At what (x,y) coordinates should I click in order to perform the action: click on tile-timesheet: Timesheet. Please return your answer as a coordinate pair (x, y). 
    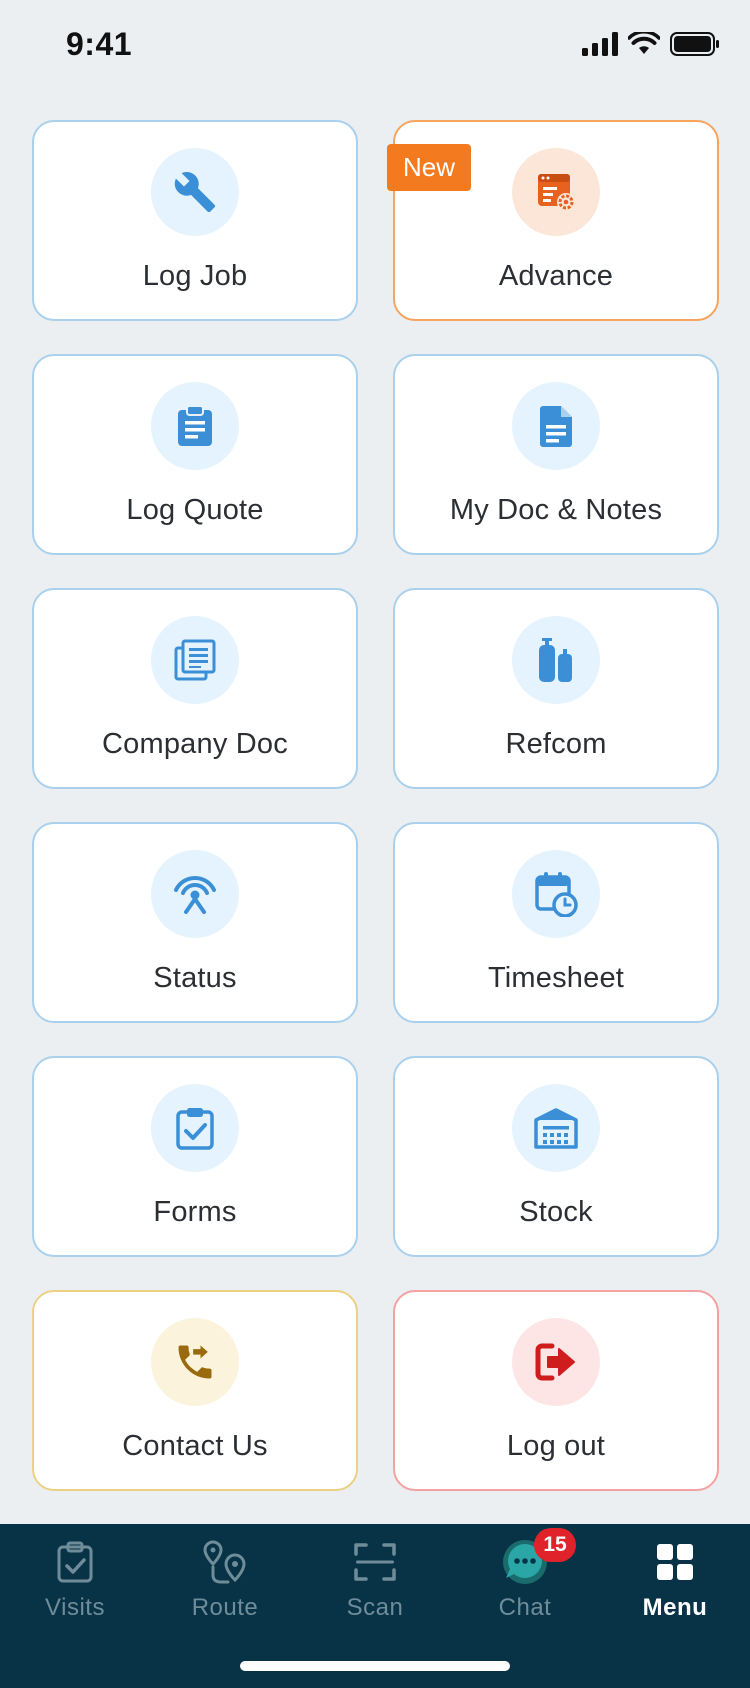
    Looking at the image, I should click on (556, 922).